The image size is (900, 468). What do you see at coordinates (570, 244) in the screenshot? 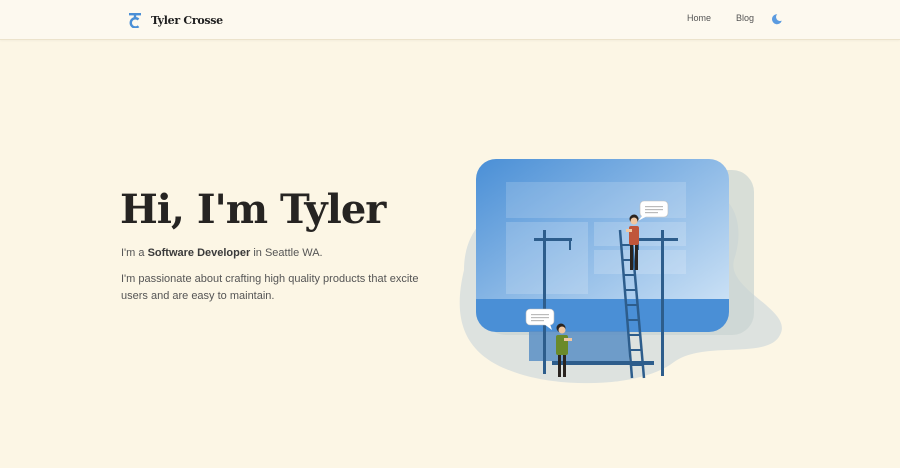
I see `scaffold-left-drop` at bounding box center [570, 244].